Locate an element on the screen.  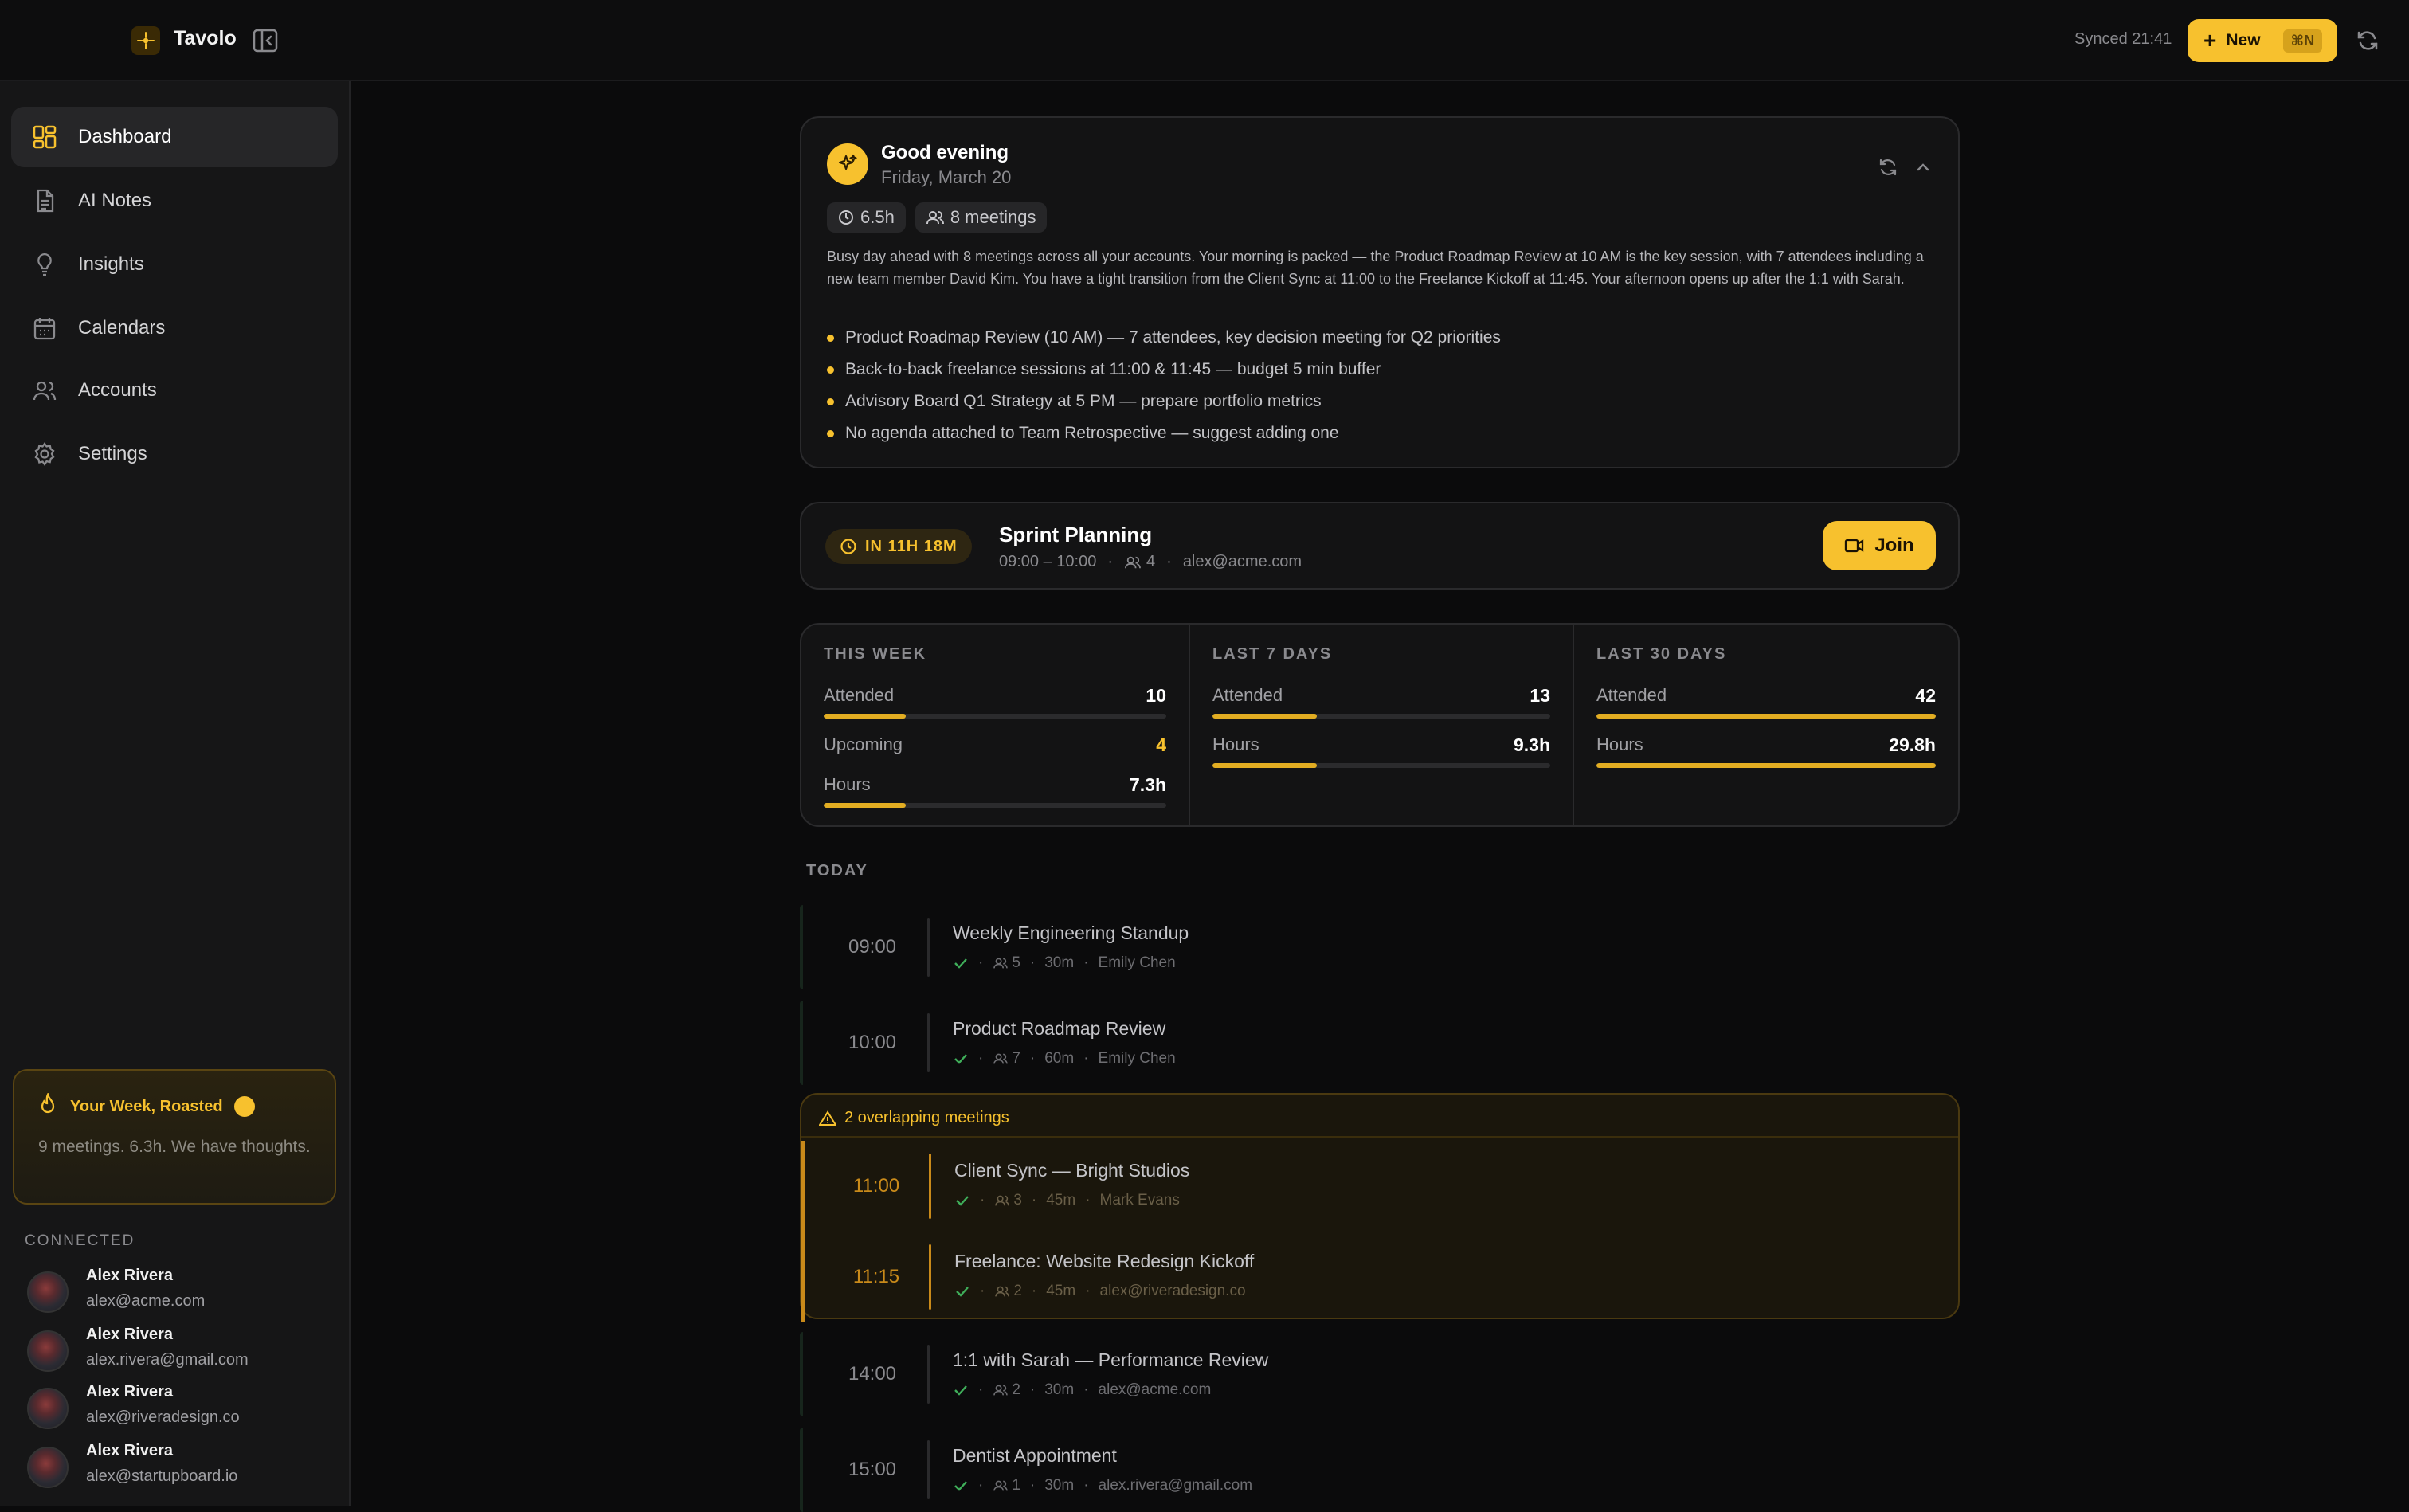
sidebar-item-settings: Settings is located at coordinates (174, 454).